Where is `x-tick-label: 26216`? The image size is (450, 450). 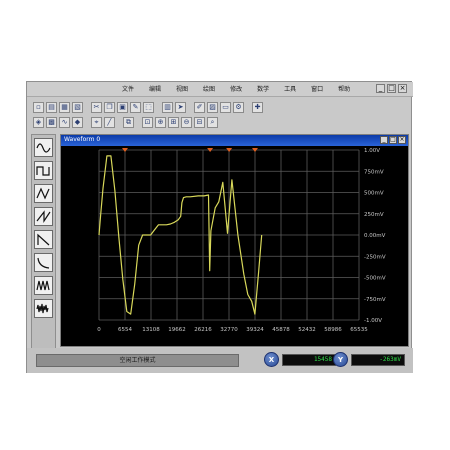 x-tick-label: 26216 is located at coordinates (203, 330).